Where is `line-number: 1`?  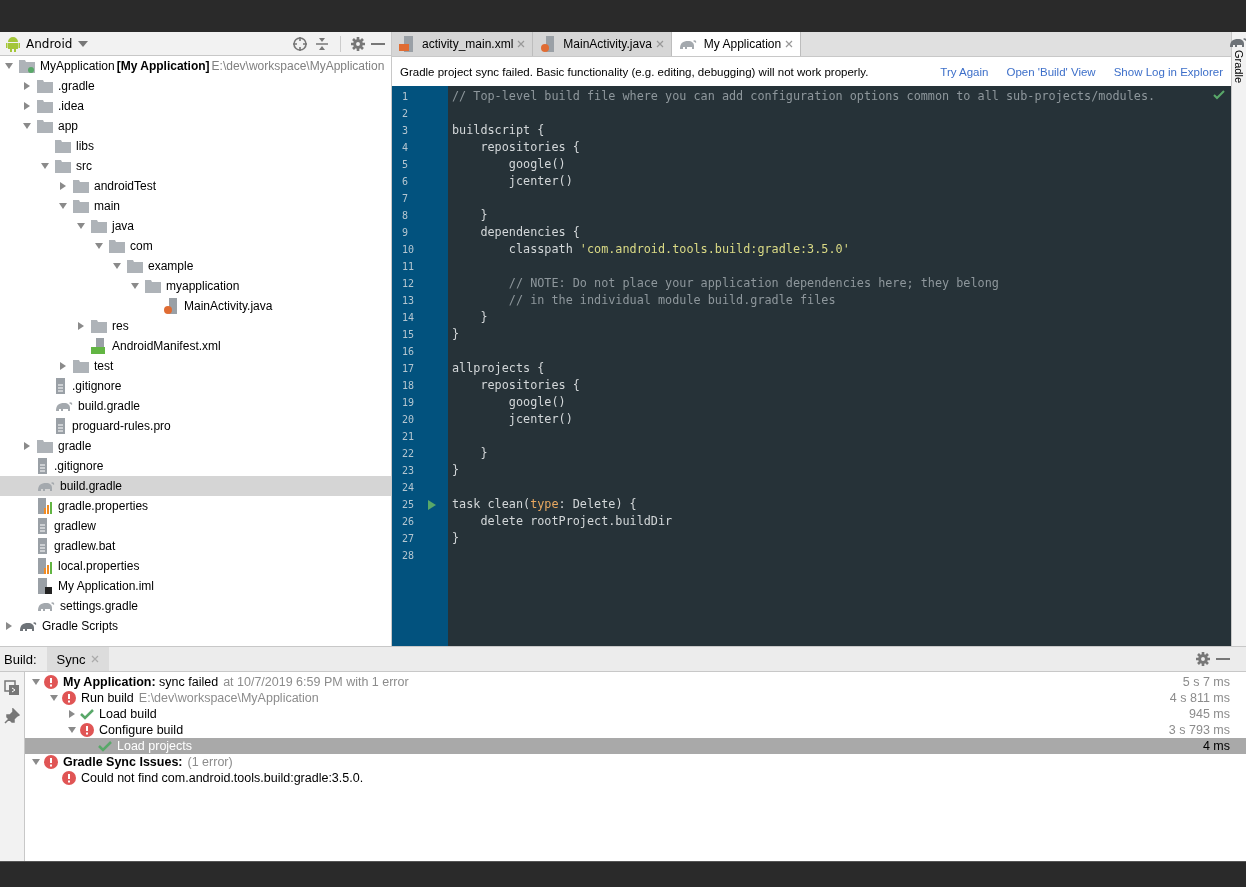 line-number: 1 is located at coordinates (405, 96).